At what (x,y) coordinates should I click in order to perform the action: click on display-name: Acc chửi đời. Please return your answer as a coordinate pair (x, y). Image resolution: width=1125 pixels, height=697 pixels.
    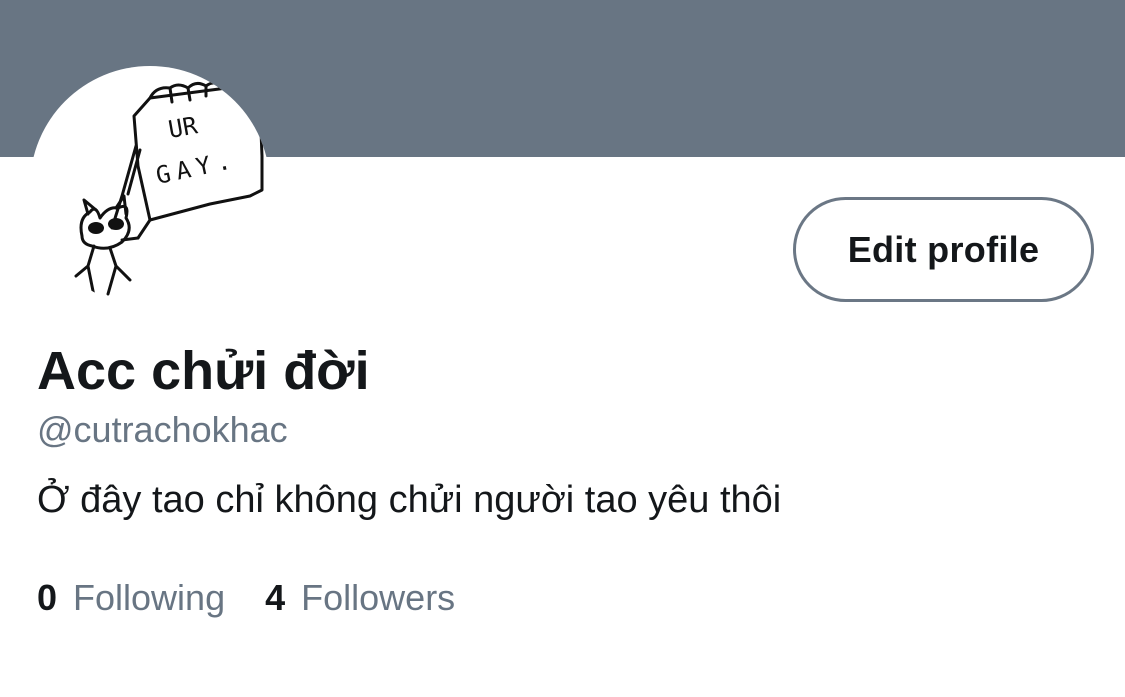
    Looking at the image, I should click on (203, 371).